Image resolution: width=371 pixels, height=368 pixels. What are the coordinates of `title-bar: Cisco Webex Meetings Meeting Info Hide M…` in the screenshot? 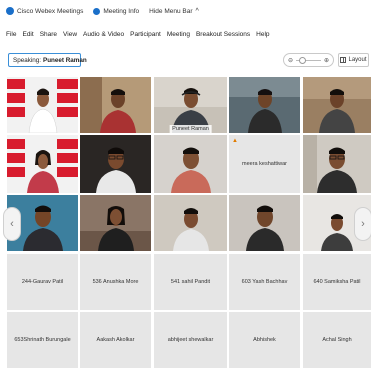 It's located at (185, 11).